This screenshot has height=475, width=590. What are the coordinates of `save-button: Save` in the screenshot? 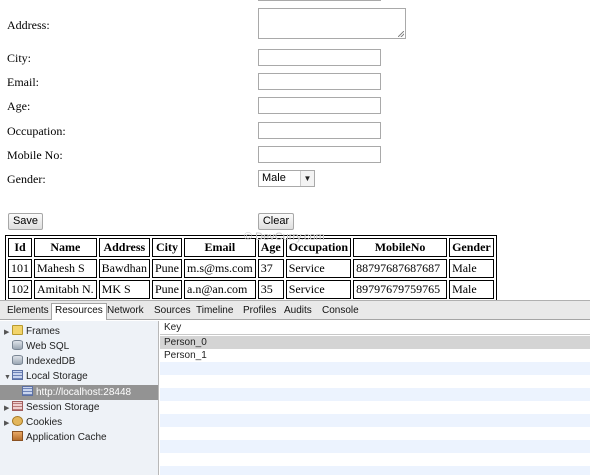 It's located at (25, 221).